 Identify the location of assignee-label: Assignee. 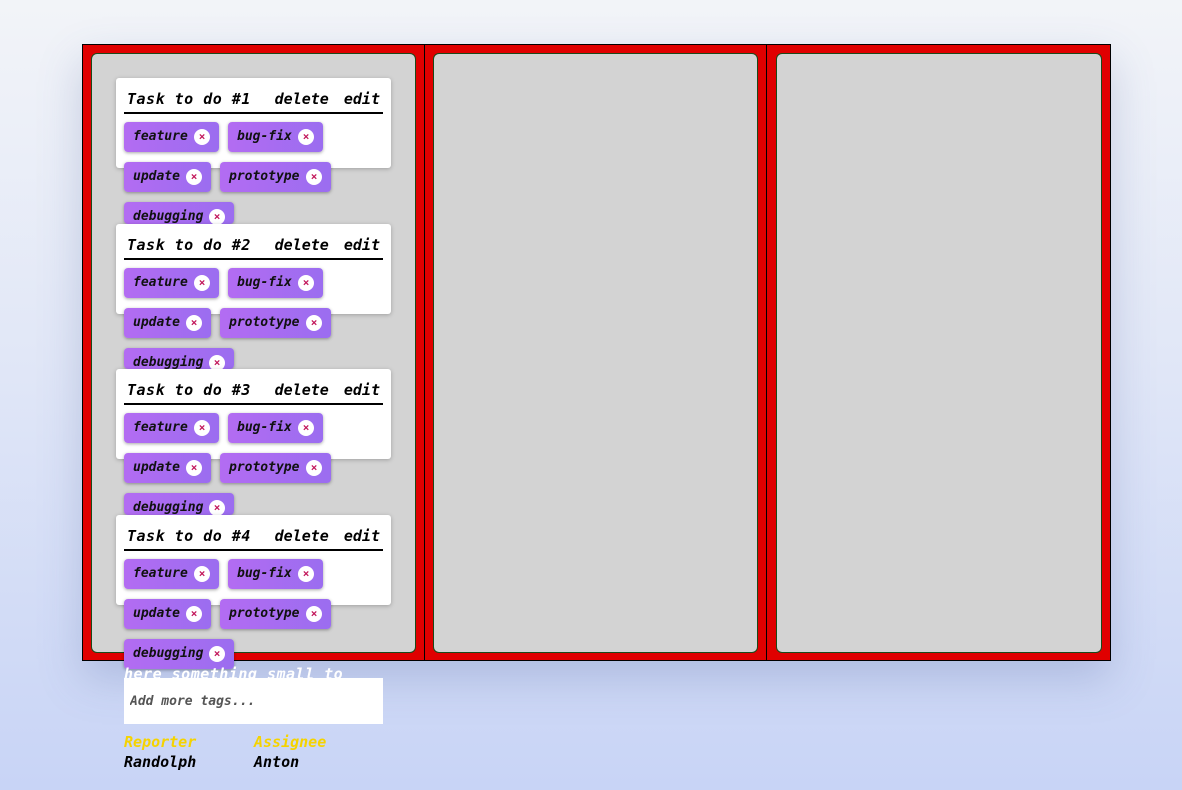
(290, 742).